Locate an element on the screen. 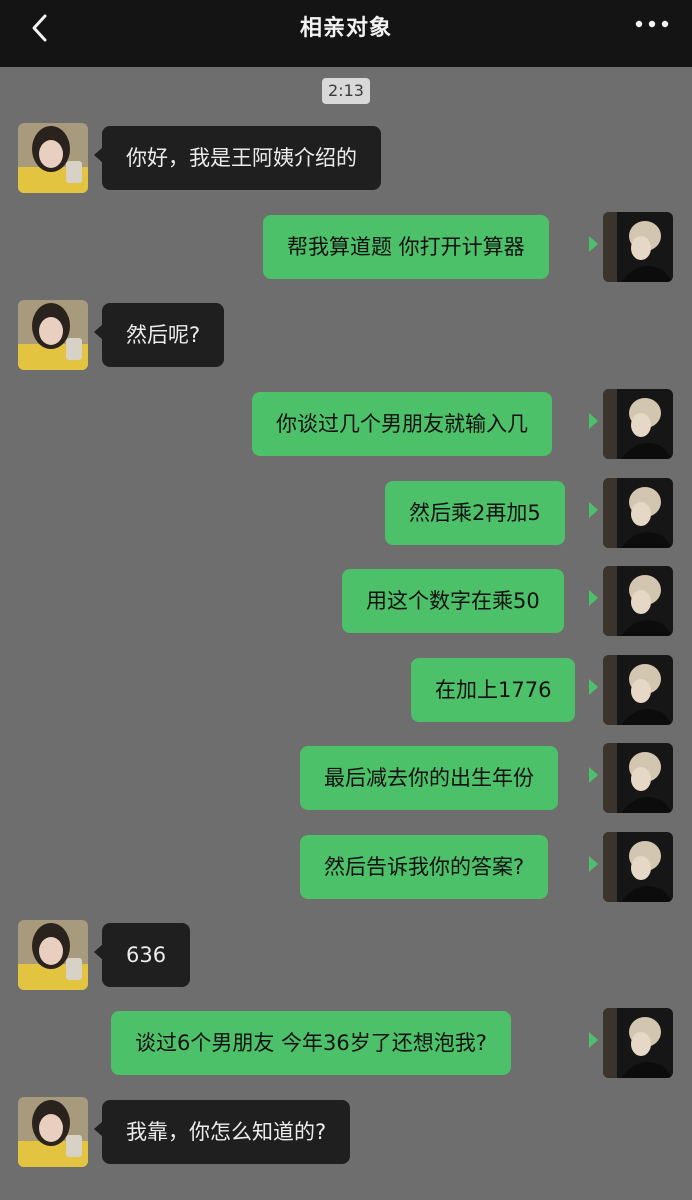 The image size is (692, 1200). message-row-outgoing: 用这个数字在乘50 is located at coordinates (346, 601).